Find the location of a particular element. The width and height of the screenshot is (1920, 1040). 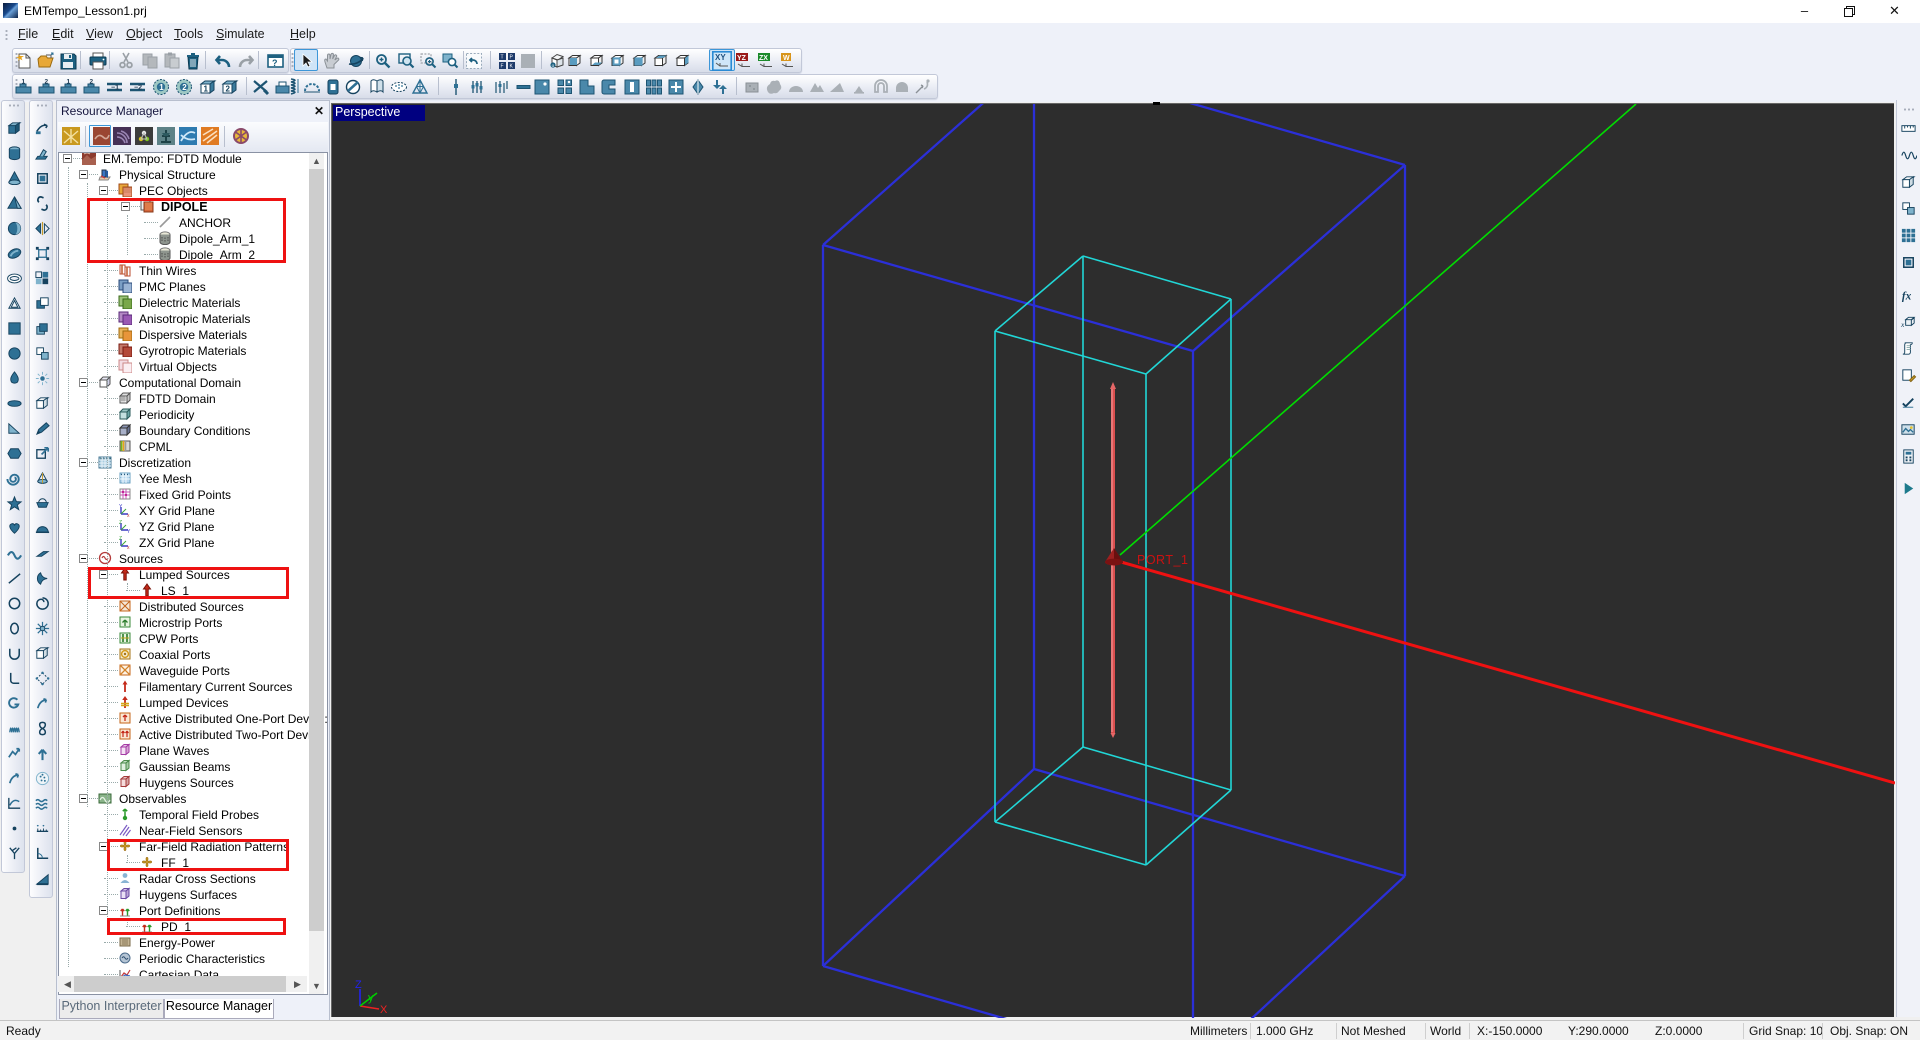

svg-text: −1 is located at coordinates (115, 88).